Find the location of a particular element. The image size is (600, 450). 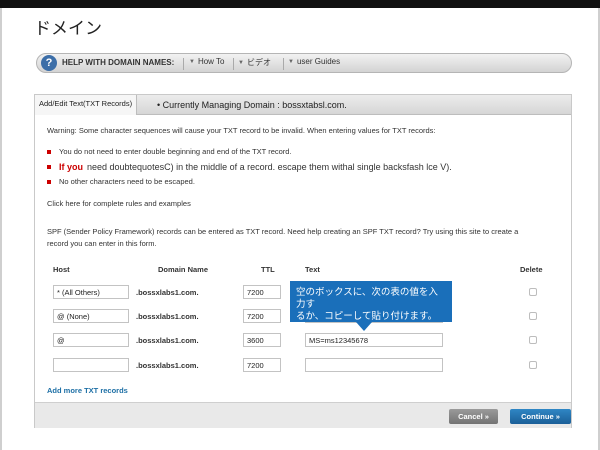

host-input: @ is located at coordinates (91, 340).